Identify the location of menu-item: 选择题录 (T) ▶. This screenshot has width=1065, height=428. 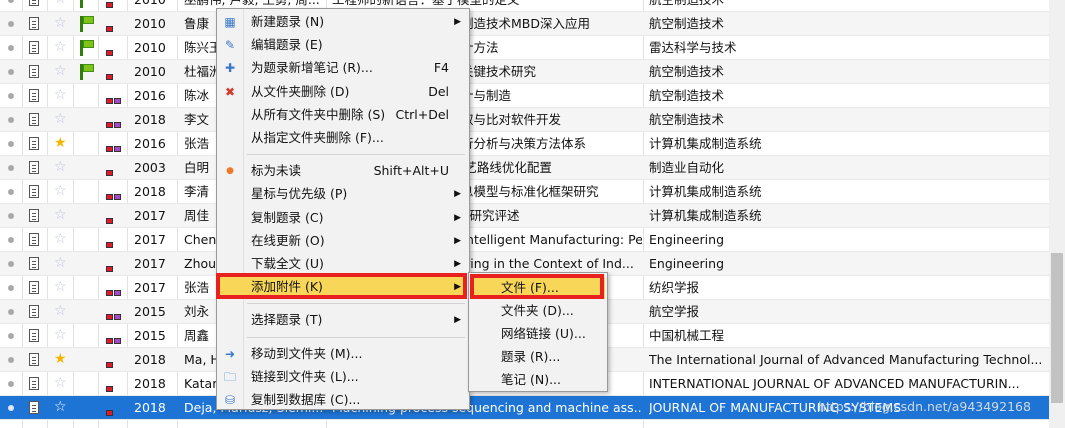
(343, 320).